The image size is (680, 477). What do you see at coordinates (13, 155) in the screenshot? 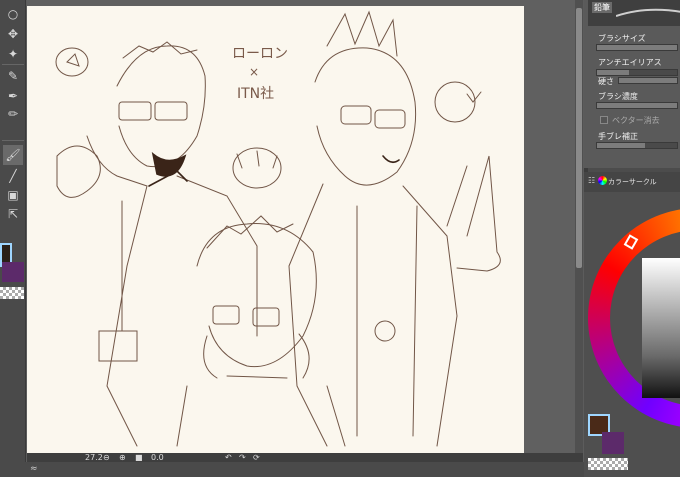
I see `brush-tool-icon: 🖌` at bounding box center [13, 155].